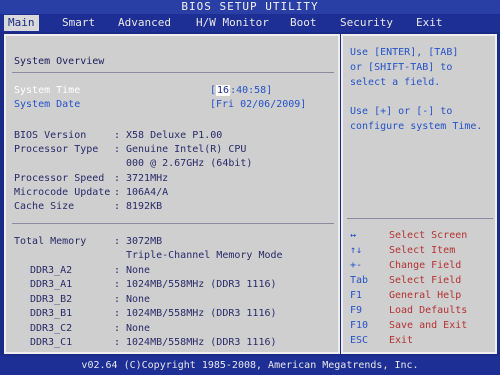 The height and width of the screenshot is (375, 500). Describe the element at coordinates (359, 340) in the screenshot. I see `key-exit: ESC` at that location.